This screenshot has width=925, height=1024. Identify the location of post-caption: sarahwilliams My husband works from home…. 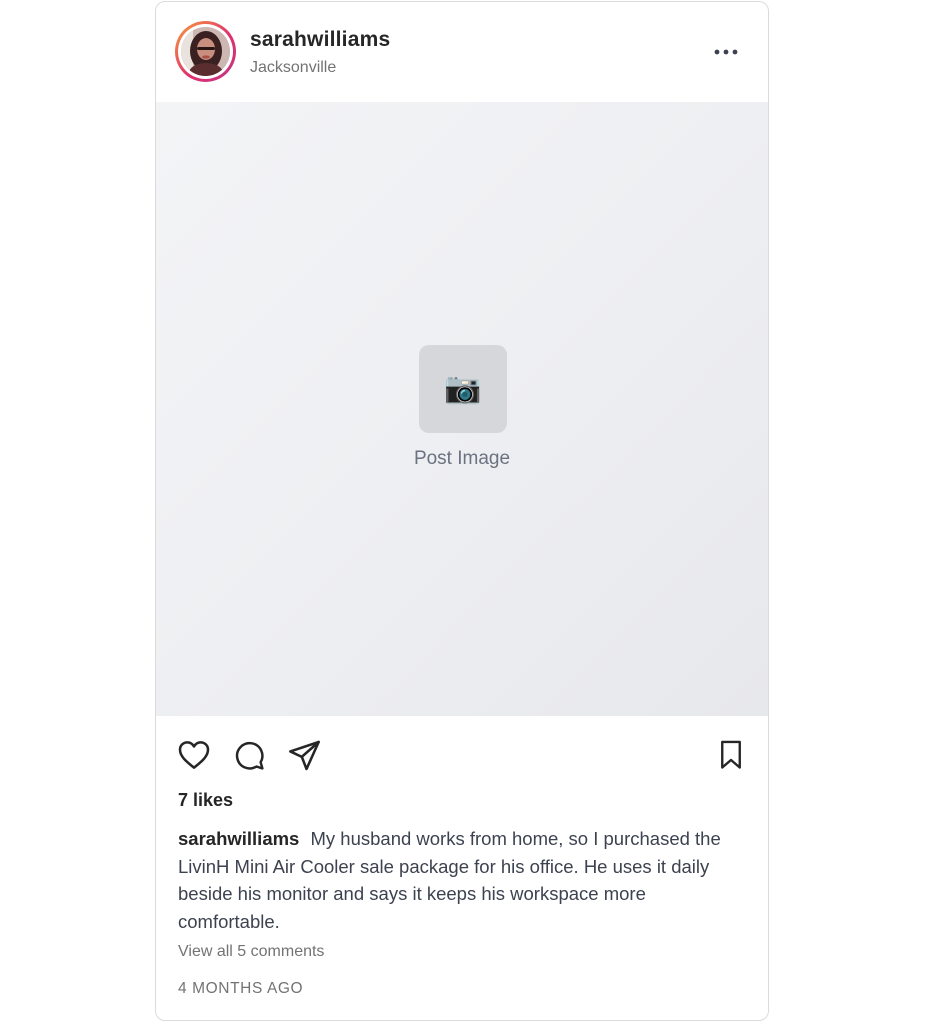
(464, 880).